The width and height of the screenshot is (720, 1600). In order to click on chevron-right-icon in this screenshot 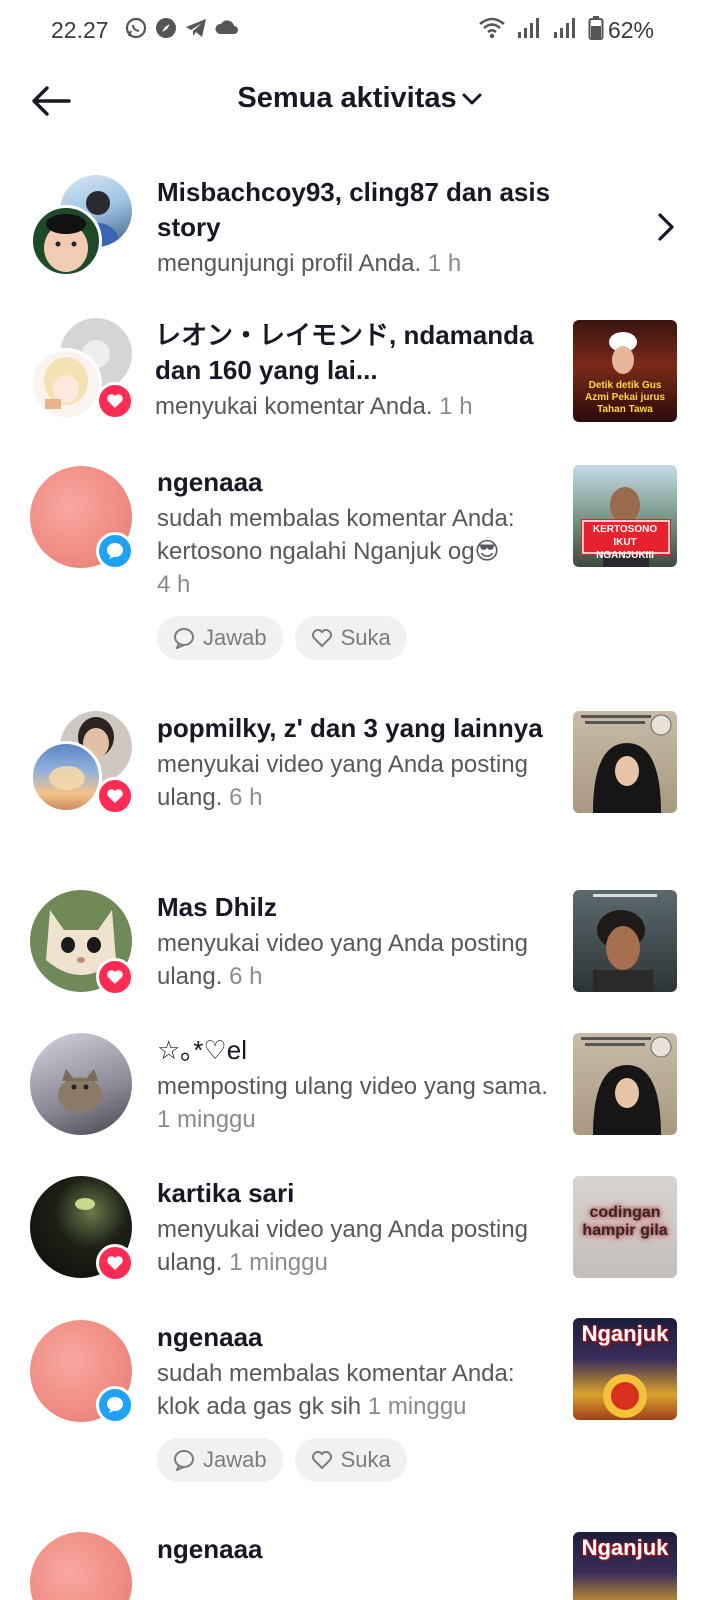, I will do `click(666, 227)`.